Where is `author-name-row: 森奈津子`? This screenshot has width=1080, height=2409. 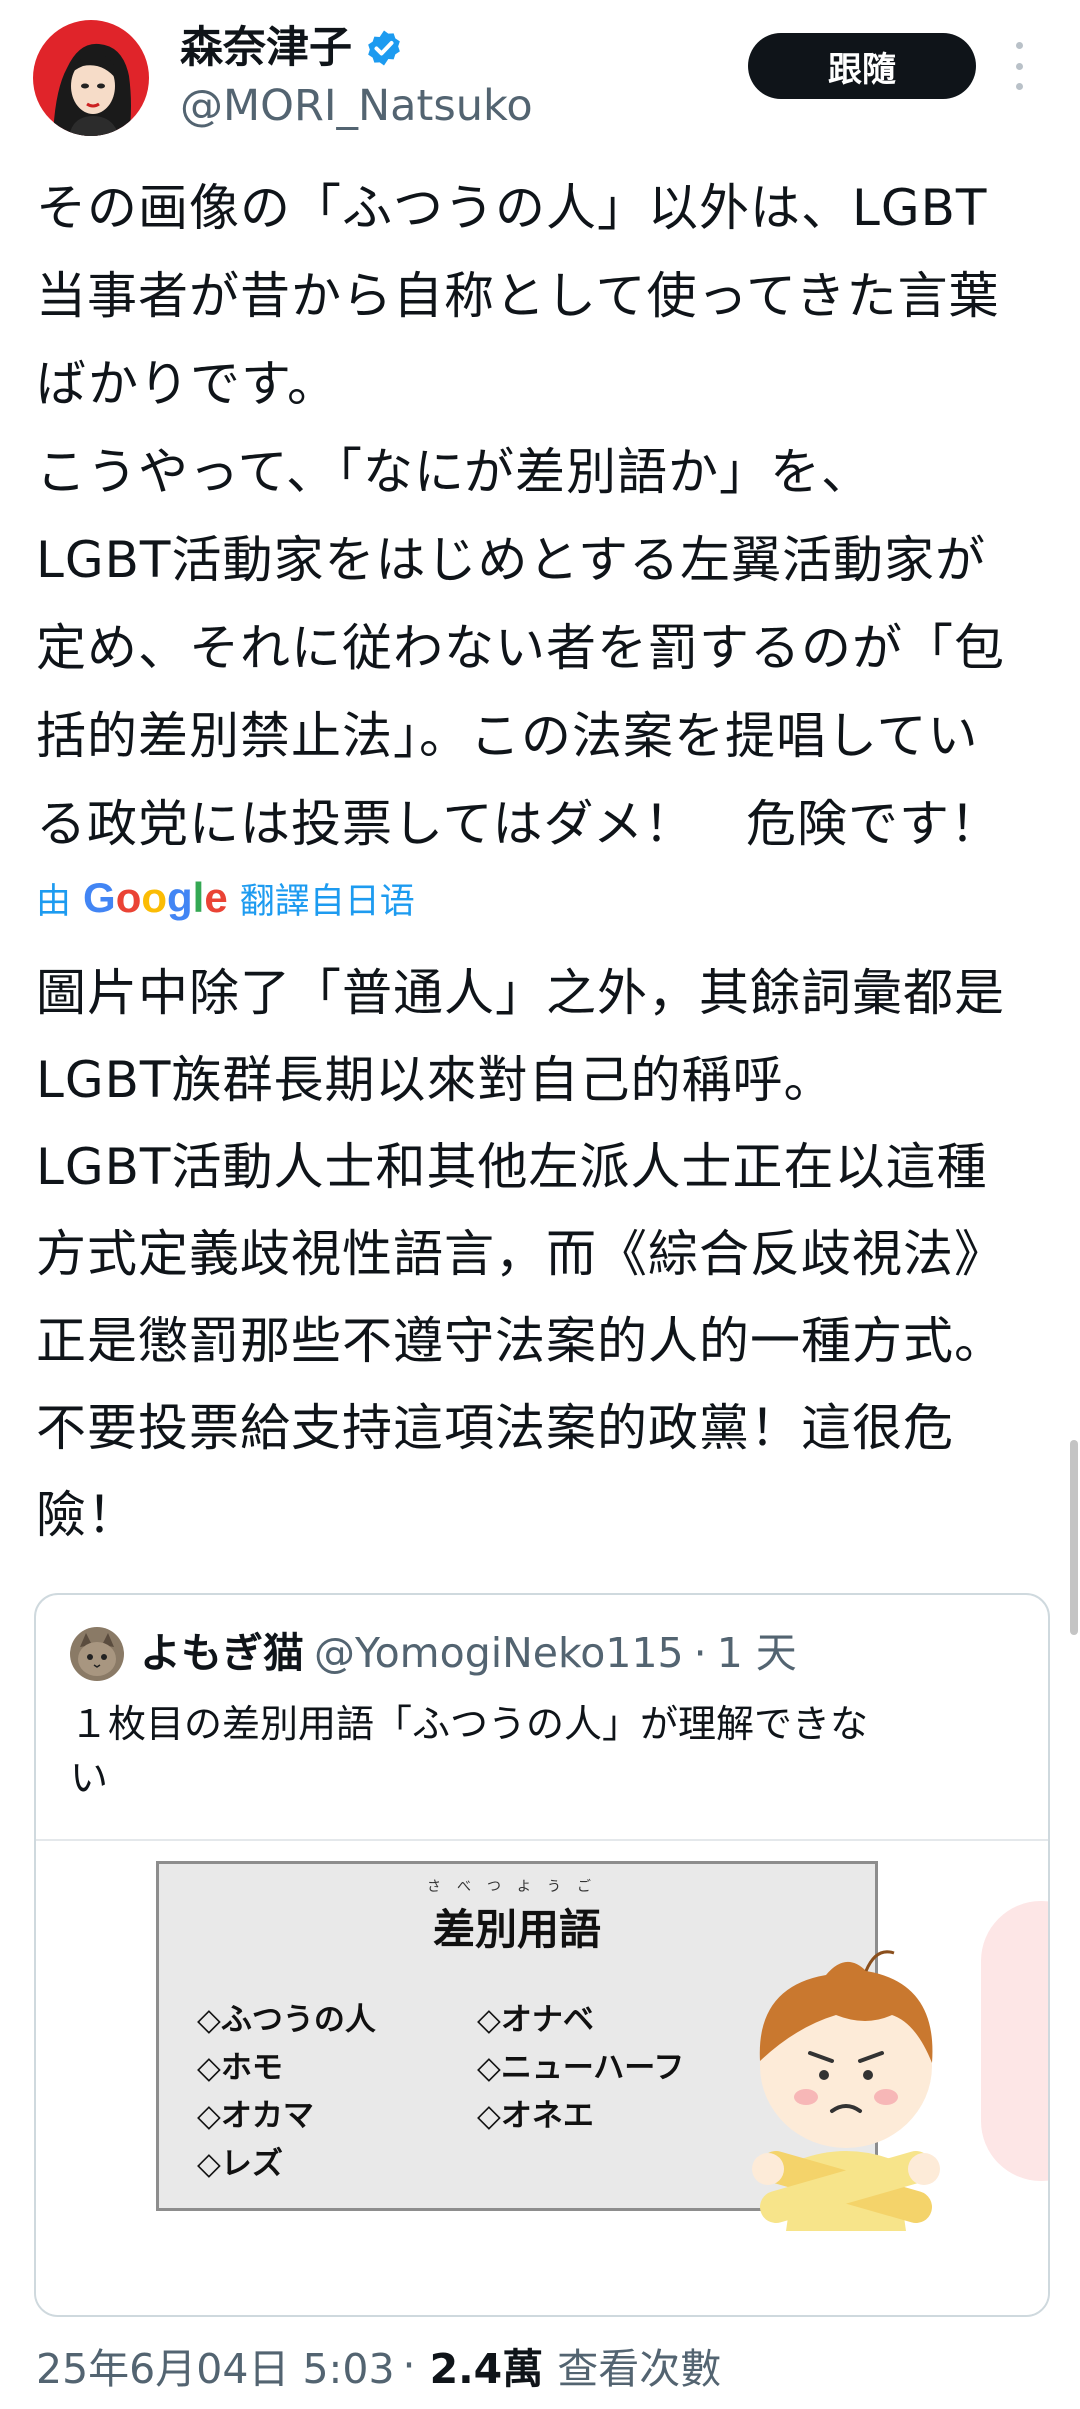 author-name-row: 森奈津子 is located at coordinates (292, 48).